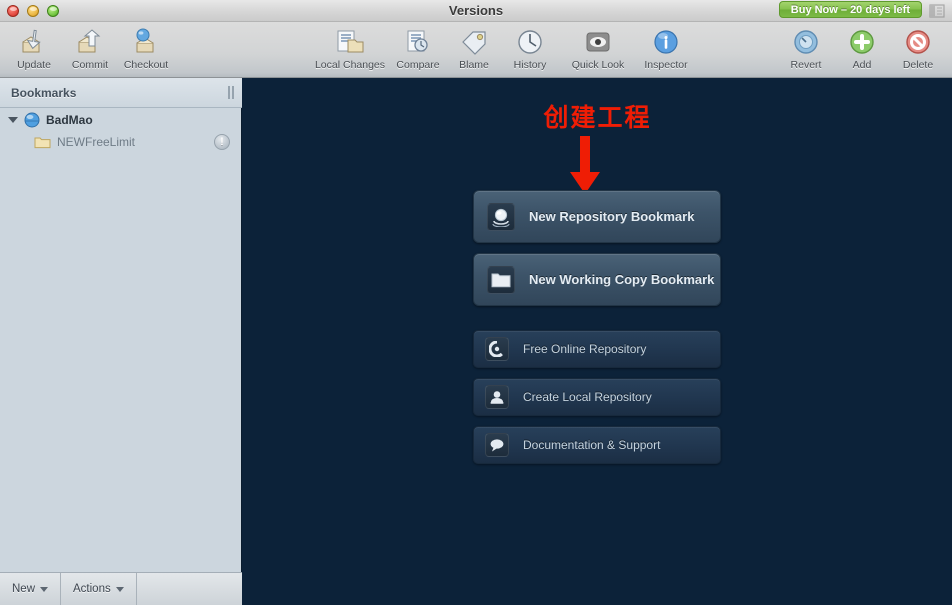 The height and width of the screenshot is (605, 952). Describe the element at coordinates (862, 65) in the screenshot. I see `toolbar-label-add: Add` at that location.